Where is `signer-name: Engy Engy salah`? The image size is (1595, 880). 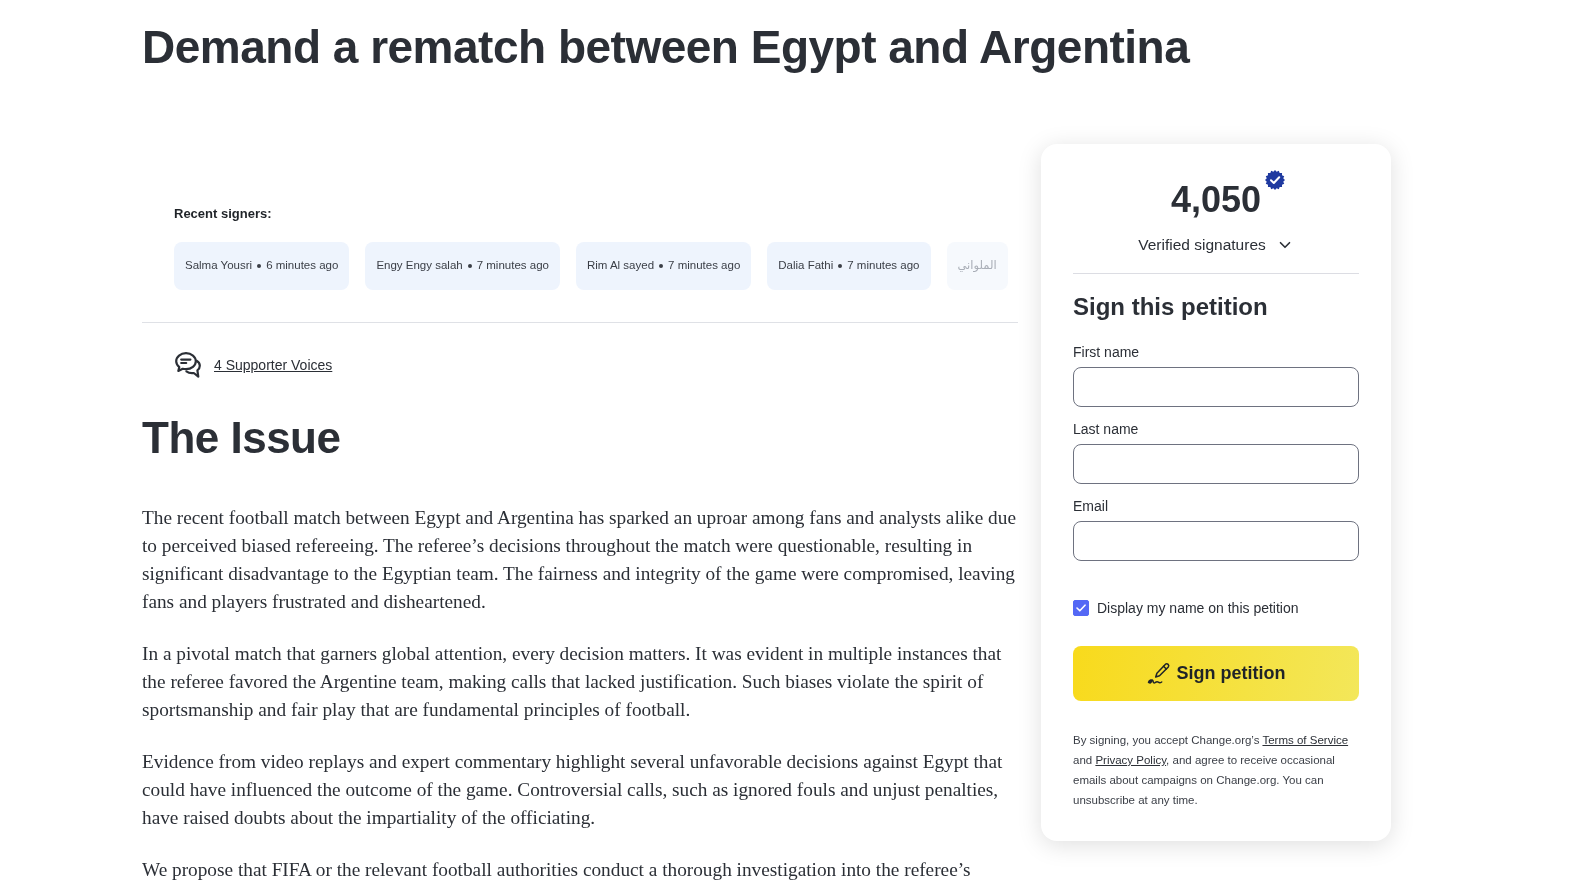 signer-name: Engy Engy salah is located at coordinates (419, 266).